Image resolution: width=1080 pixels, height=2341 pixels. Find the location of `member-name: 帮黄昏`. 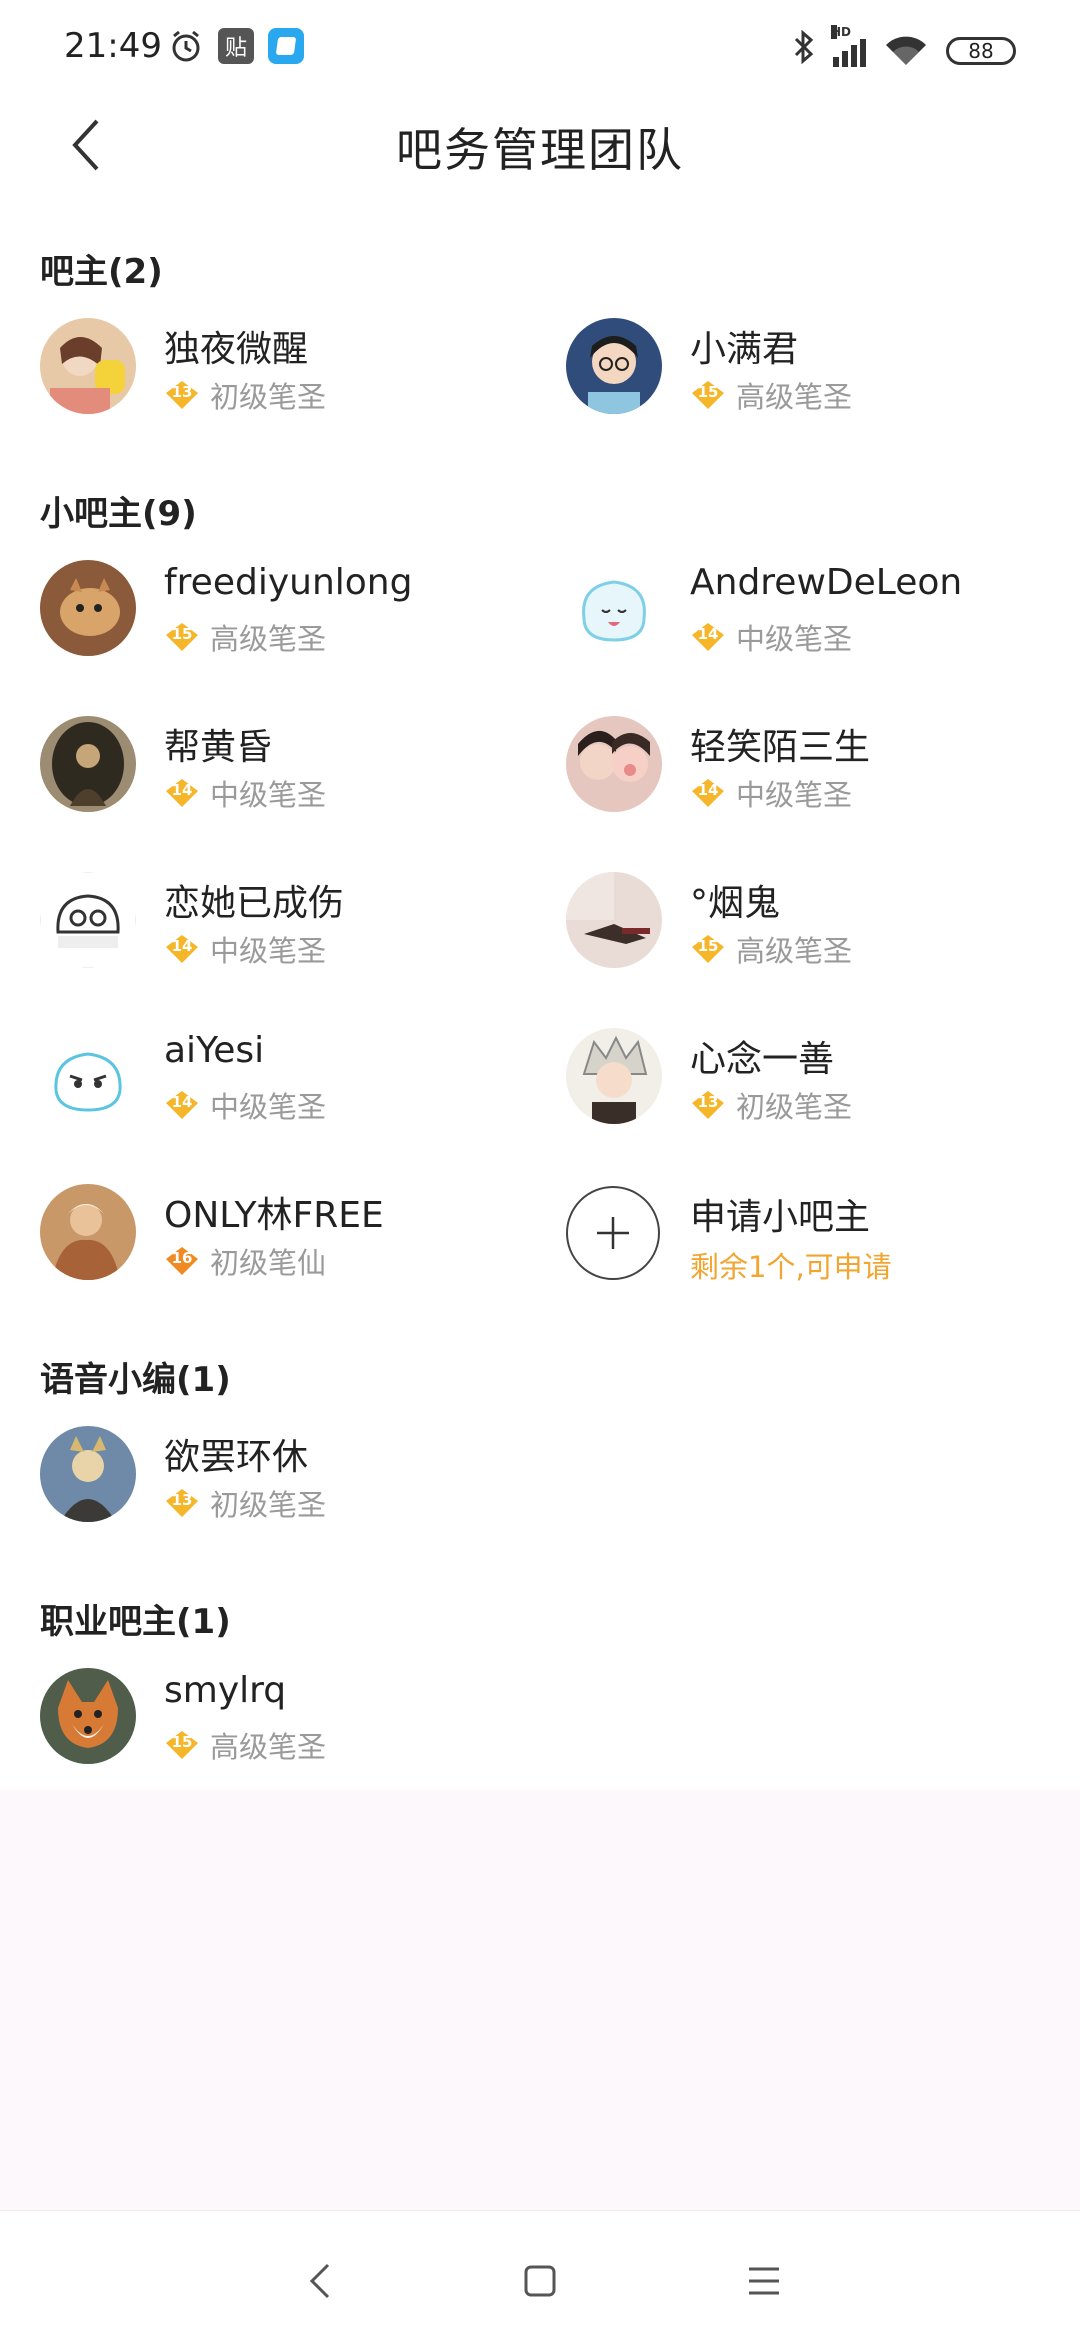

member-name: 帮黄昏 is located at coordinates (218, 747).